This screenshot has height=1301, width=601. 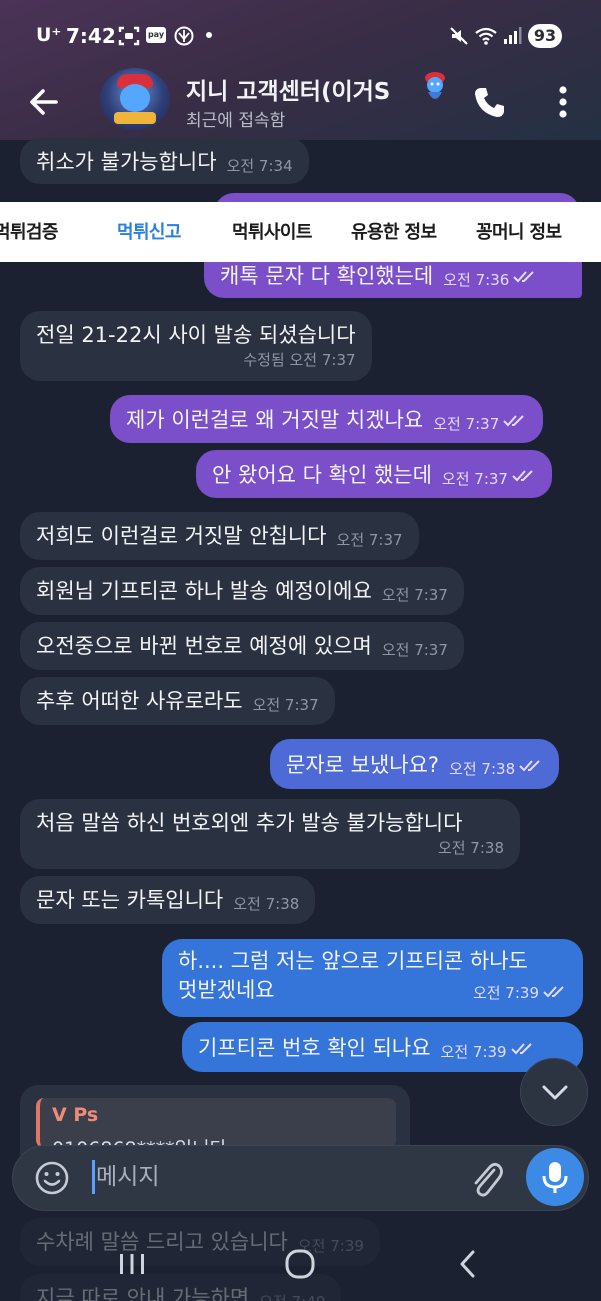 I want to click on scroll-to-bottom-button, so click(x=554, y=1092).